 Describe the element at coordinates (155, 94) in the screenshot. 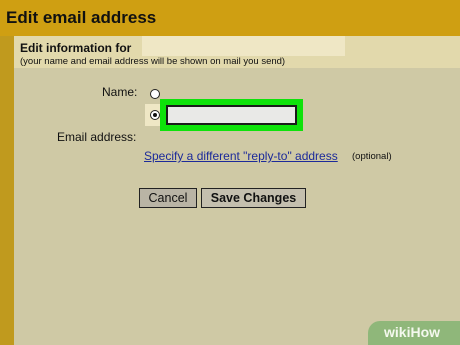

I see `name-default-radio` at that location.